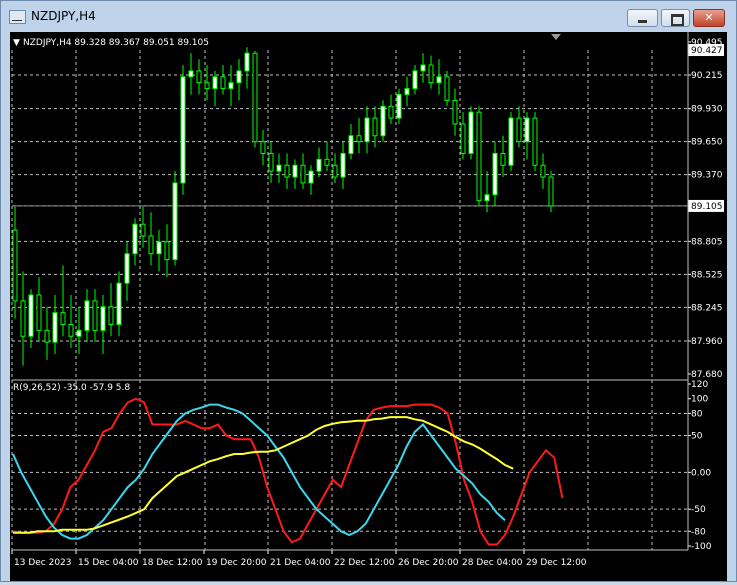  I want to click on price-tick-label: 87.680, so click(707, 375).